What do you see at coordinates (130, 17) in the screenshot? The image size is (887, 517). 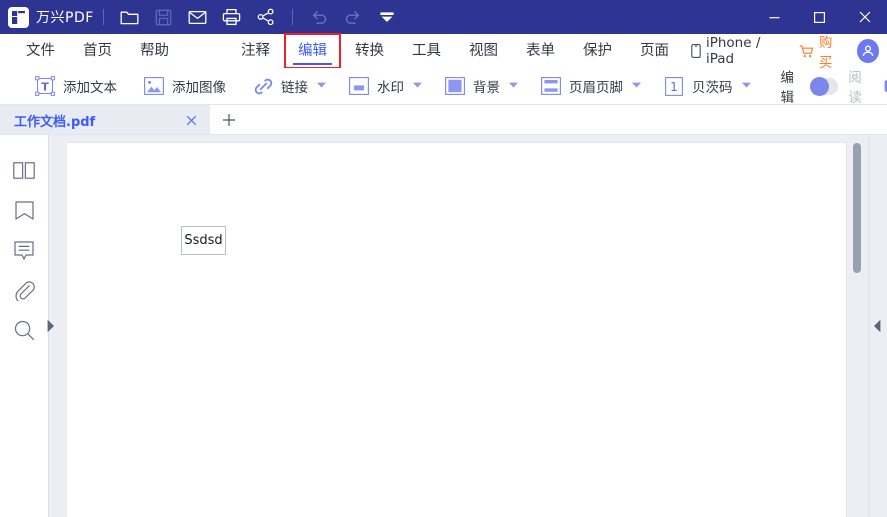 I see `open-file-icon` at bounding box center [130, 17].